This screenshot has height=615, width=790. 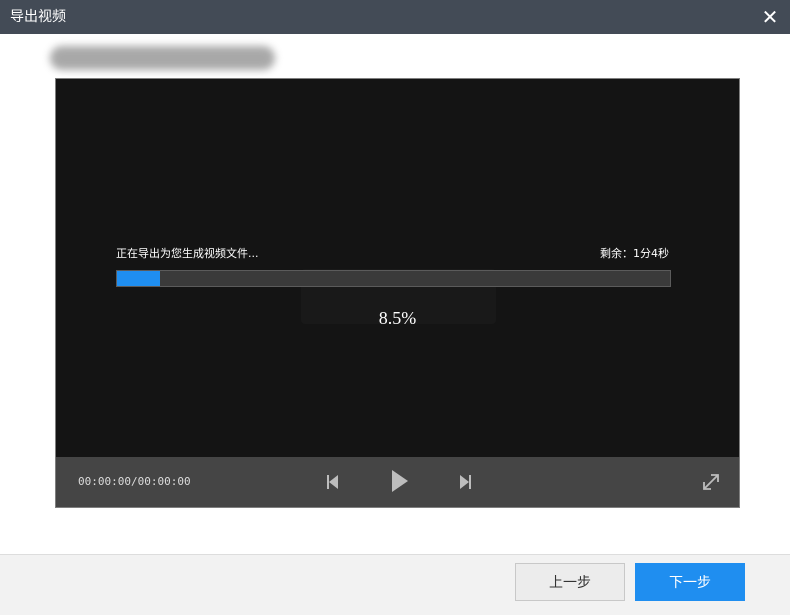 I want to click on fullscreen-icon, so click(x=711, y=482).